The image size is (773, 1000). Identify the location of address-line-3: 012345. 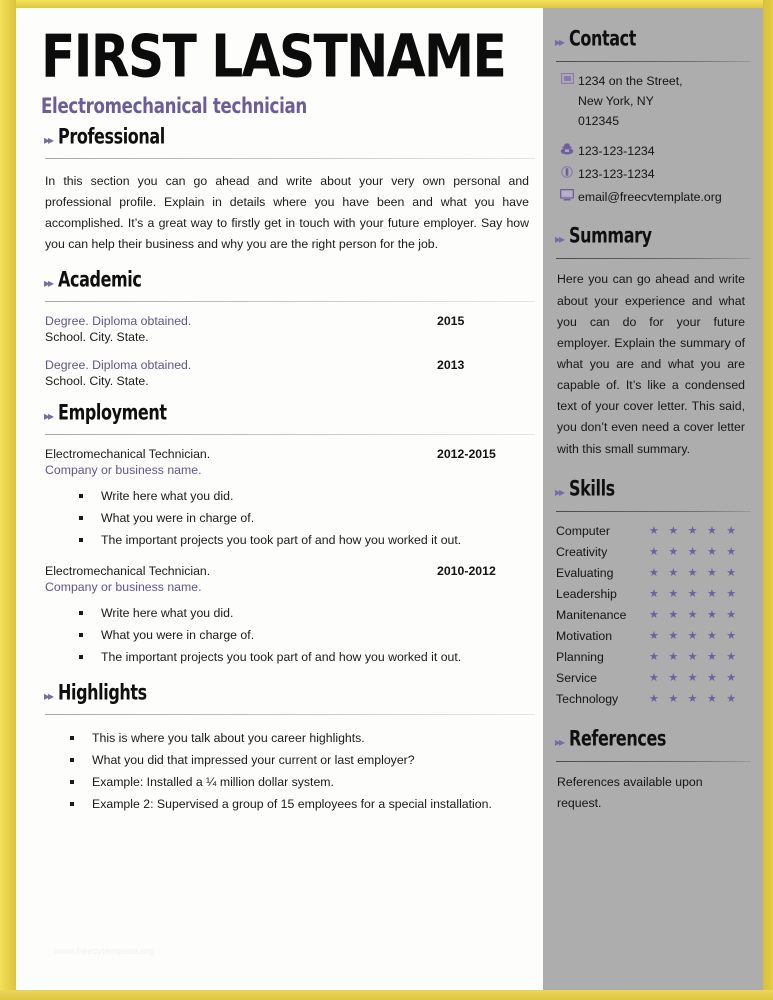
(599, 120).